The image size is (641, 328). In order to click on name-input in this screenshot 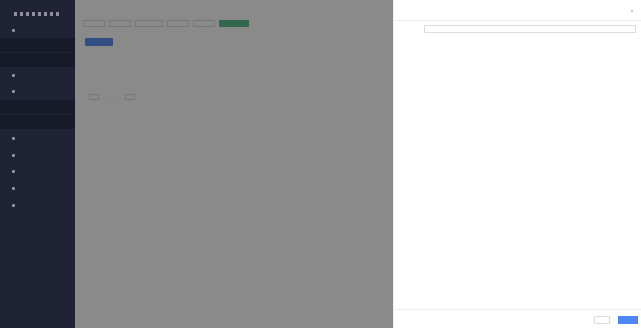, I will do `click(530, 29)`.